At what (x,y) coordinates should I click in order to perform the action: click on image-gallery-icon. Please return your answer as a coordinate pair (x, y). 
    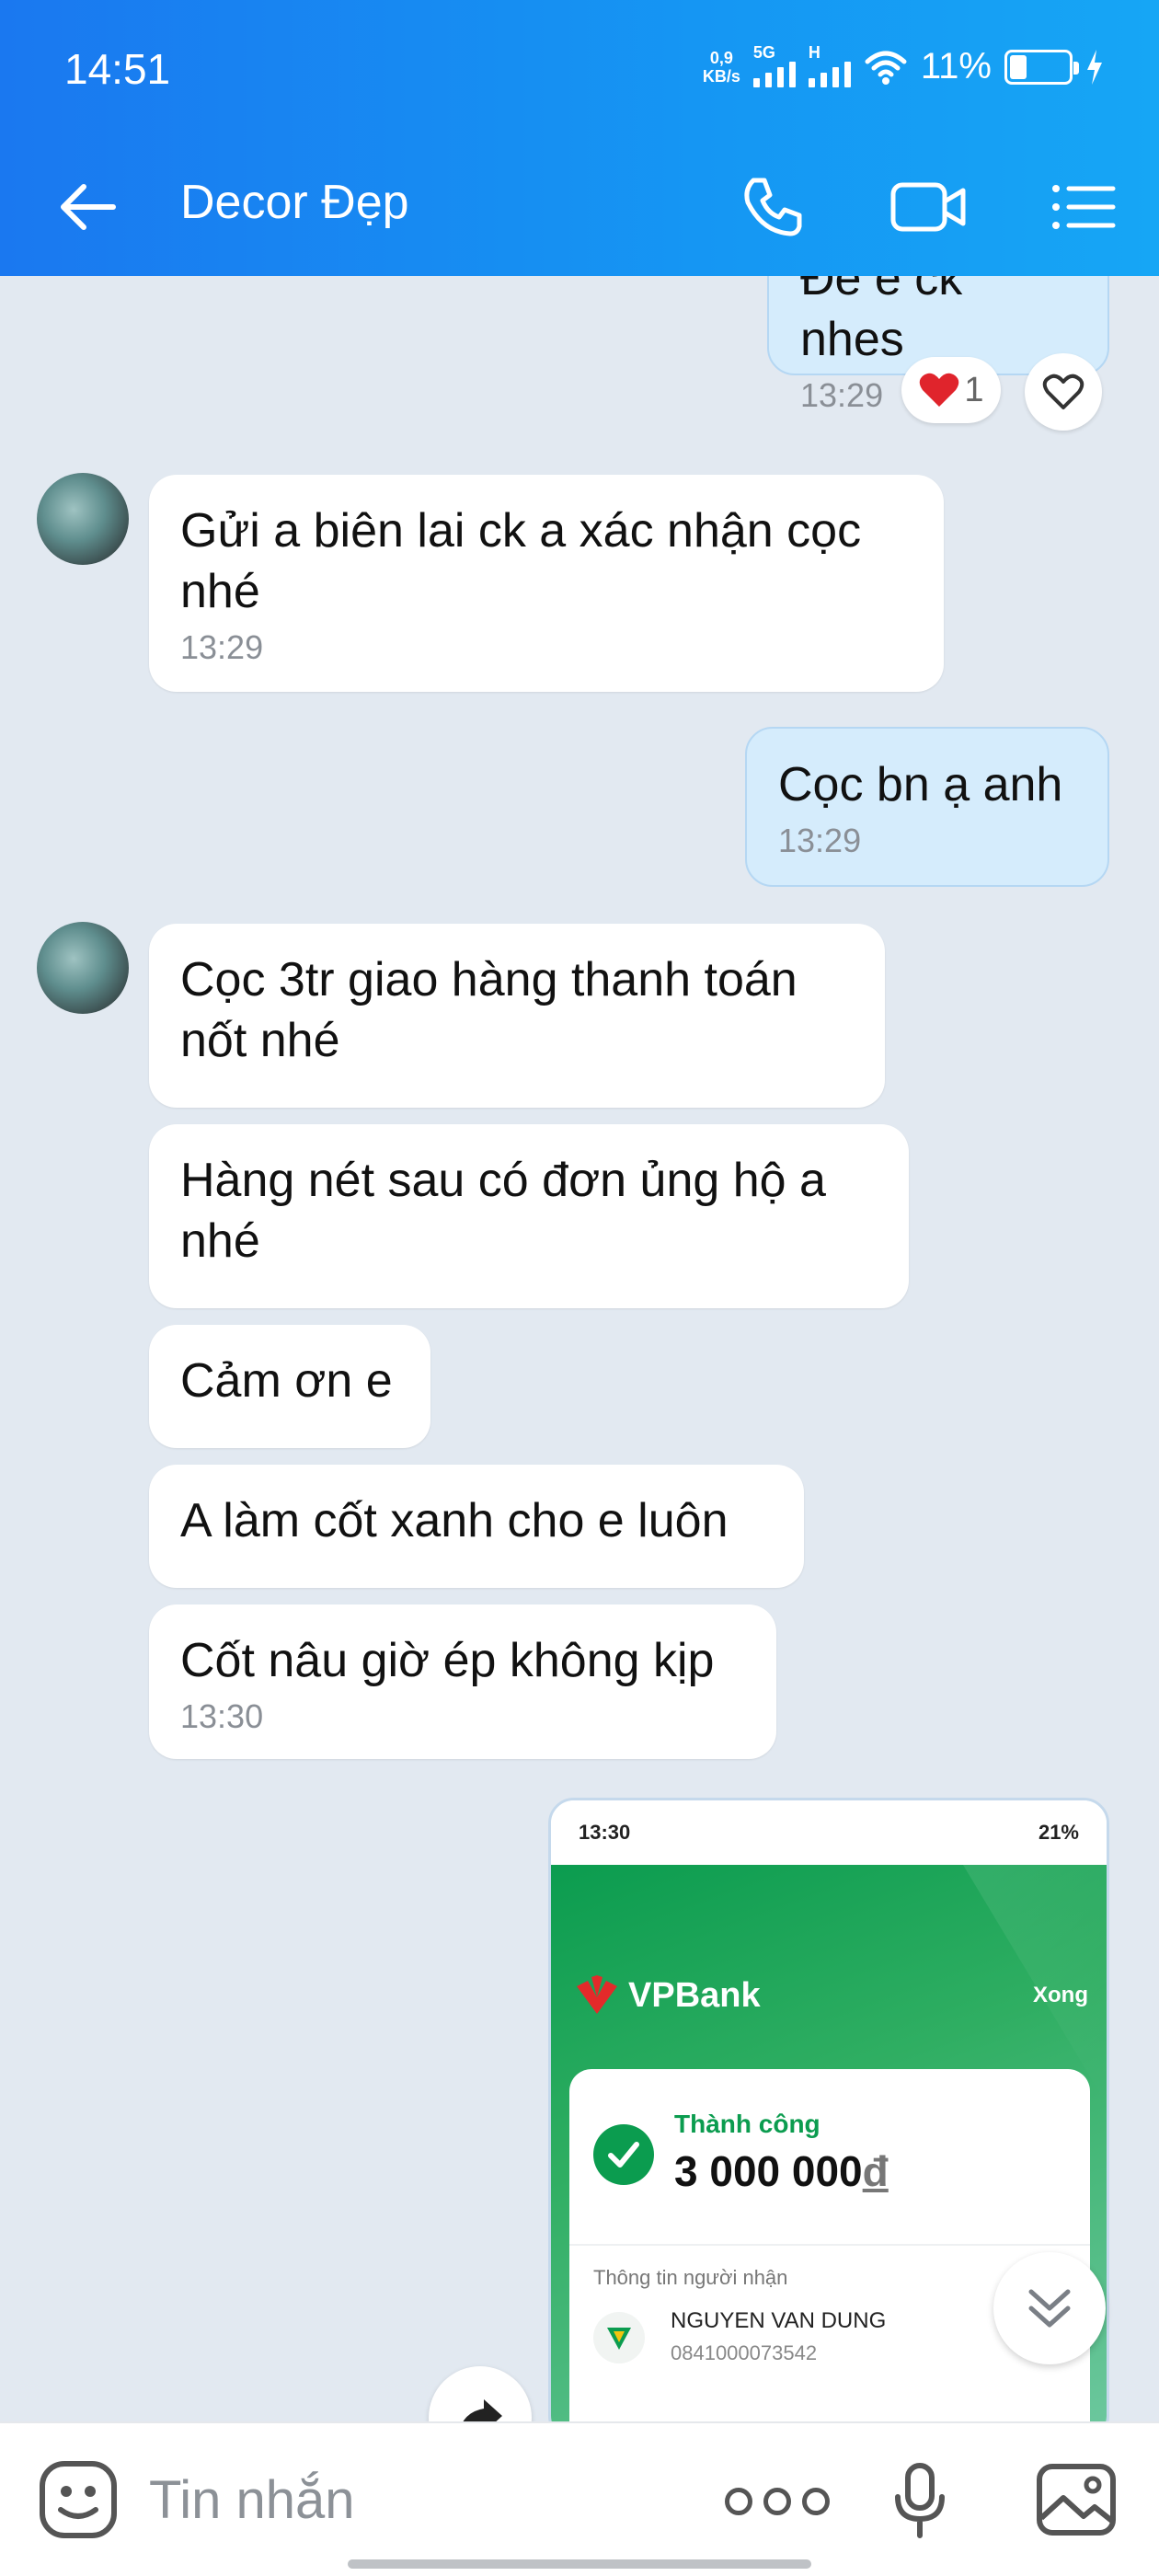
    Looking at the image, I should click on (1076, 2500).